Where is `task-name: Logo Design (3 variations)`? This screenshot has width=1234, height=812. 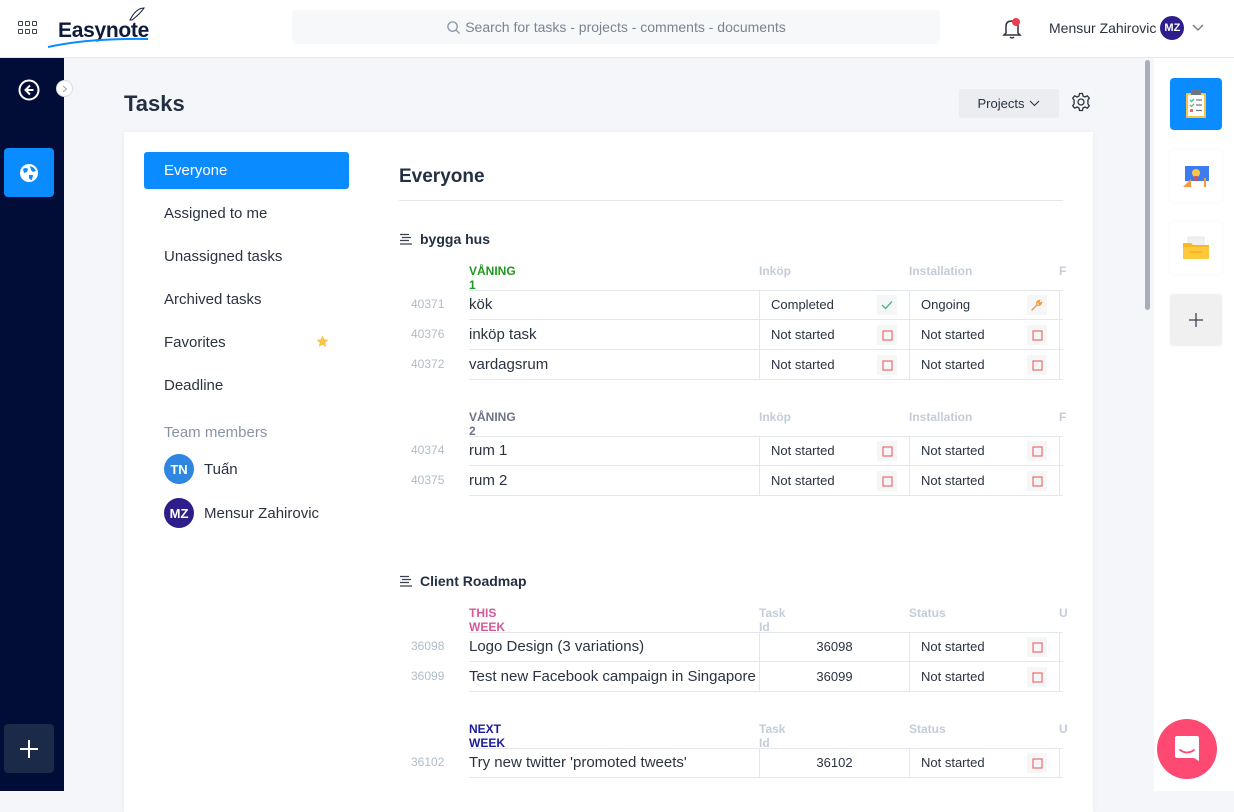 task-name: Logo Design (3 variations) is located at coordinates (614, 647).